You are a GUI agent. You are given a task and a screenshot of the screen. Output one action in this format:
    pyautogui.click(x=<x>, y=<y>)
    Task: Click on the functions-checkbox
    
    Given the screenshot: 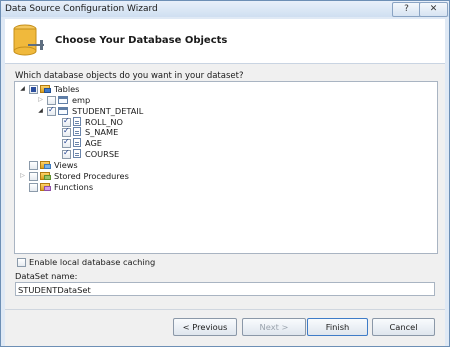 What is the action you would take?
    pyautogui.click(x=33, y=187)
    